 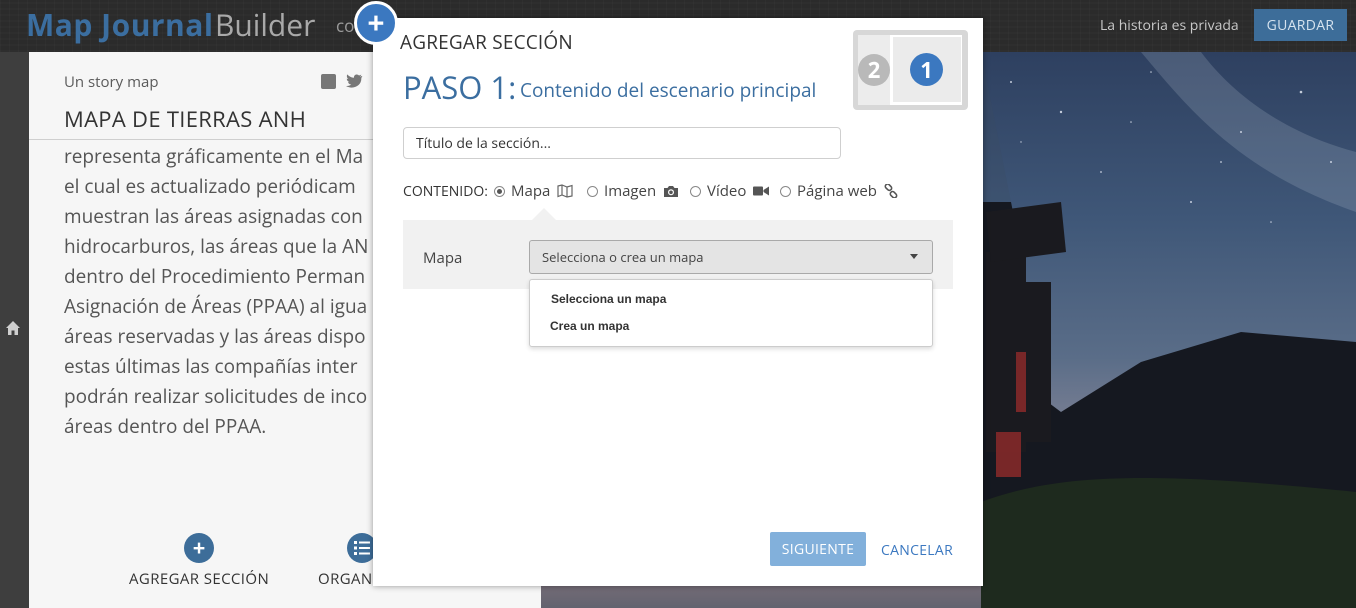 What do you see at coordinates (199, 579) in the screenshot?
I see `add-section-button: AGREGAR SECCIÓN` at bounding box center [199, 579].